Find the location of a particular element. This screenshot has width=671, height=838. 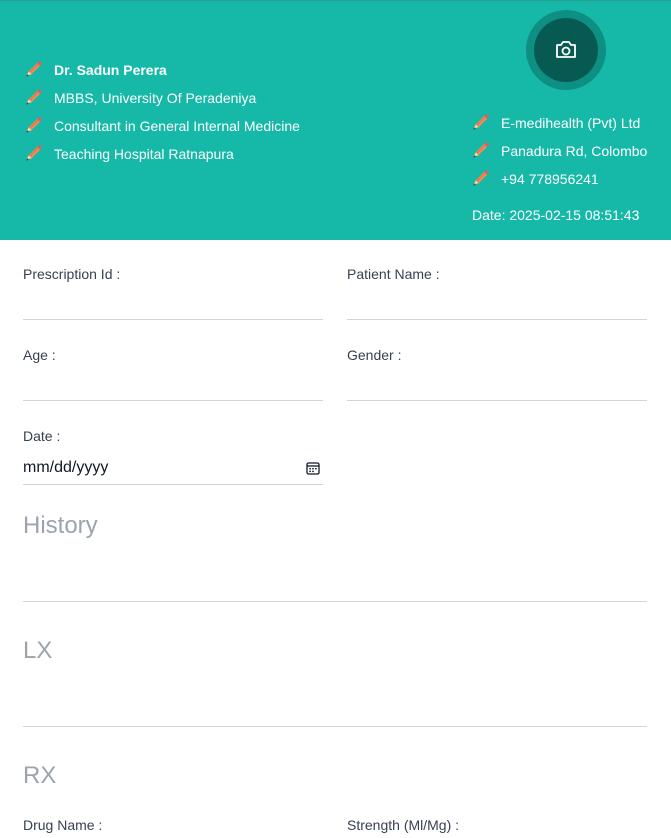

company-row: E-medihealth (Pvt) Ltd is located at coordinates (556, 122).